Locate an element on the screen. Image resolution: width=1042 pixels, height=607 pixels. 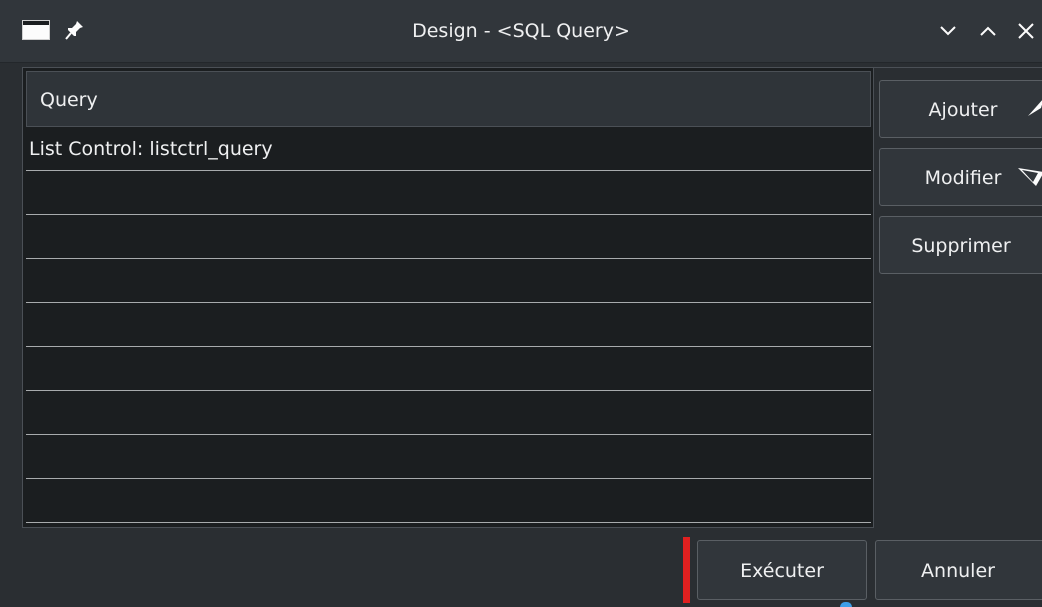
column-header-label: Query is located at coordinates (69, 100).